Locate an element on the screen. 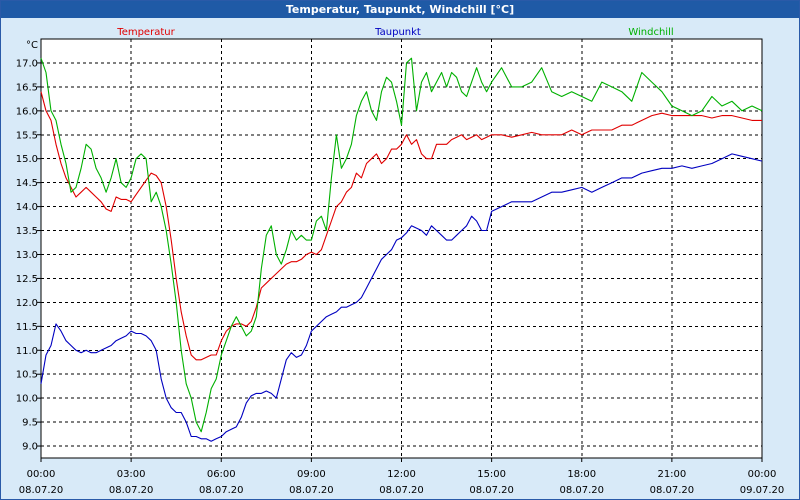  legend-windchill: Windchill is located at coordinates (650, 32).